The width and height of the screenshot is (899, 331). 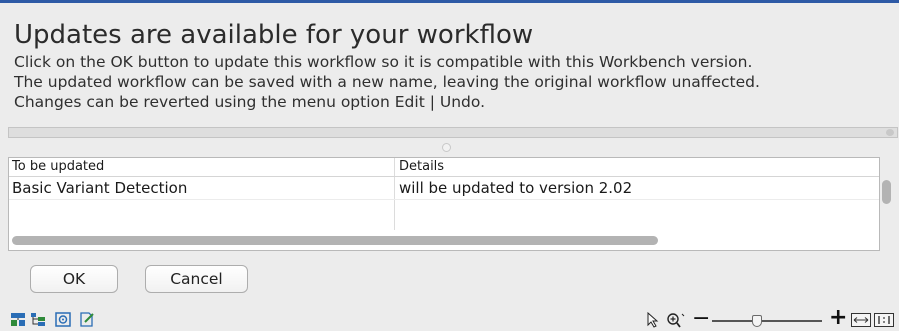 What do you see at coordinates (676, 320) in the screenshot?
I see `zoom-icon` at bounding box center [676, 320].